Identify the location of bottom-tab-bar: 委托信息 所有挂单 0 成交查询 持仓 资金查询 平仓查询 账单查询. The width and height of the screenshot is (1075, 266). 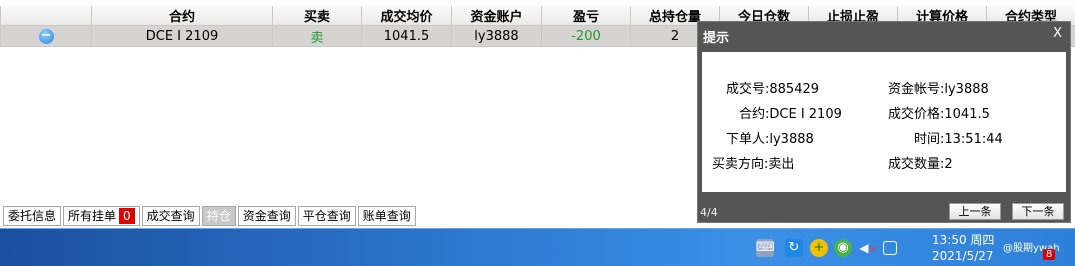
(209, 216).